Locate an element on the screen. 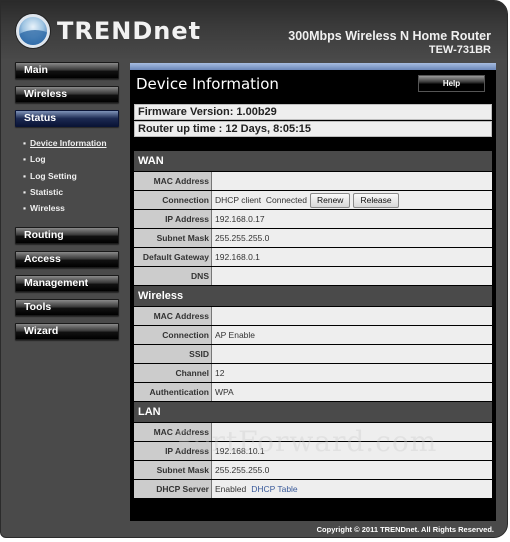 The width and height of the screenshot is (510, 542). row-label: SSID is located at coordinates (173, 354).